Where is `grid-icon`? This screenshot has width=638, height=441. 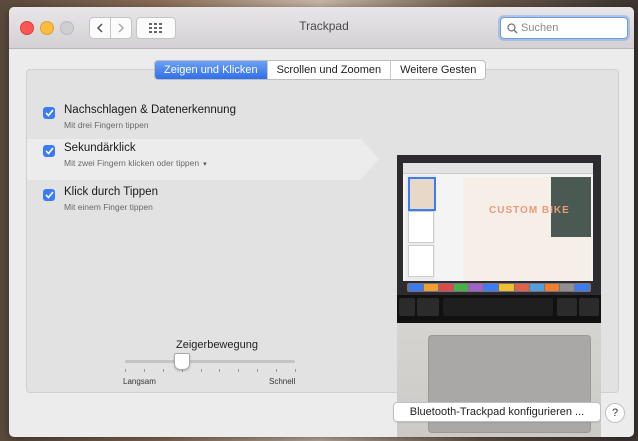
grid-icon is located at coordinates (155, 28).